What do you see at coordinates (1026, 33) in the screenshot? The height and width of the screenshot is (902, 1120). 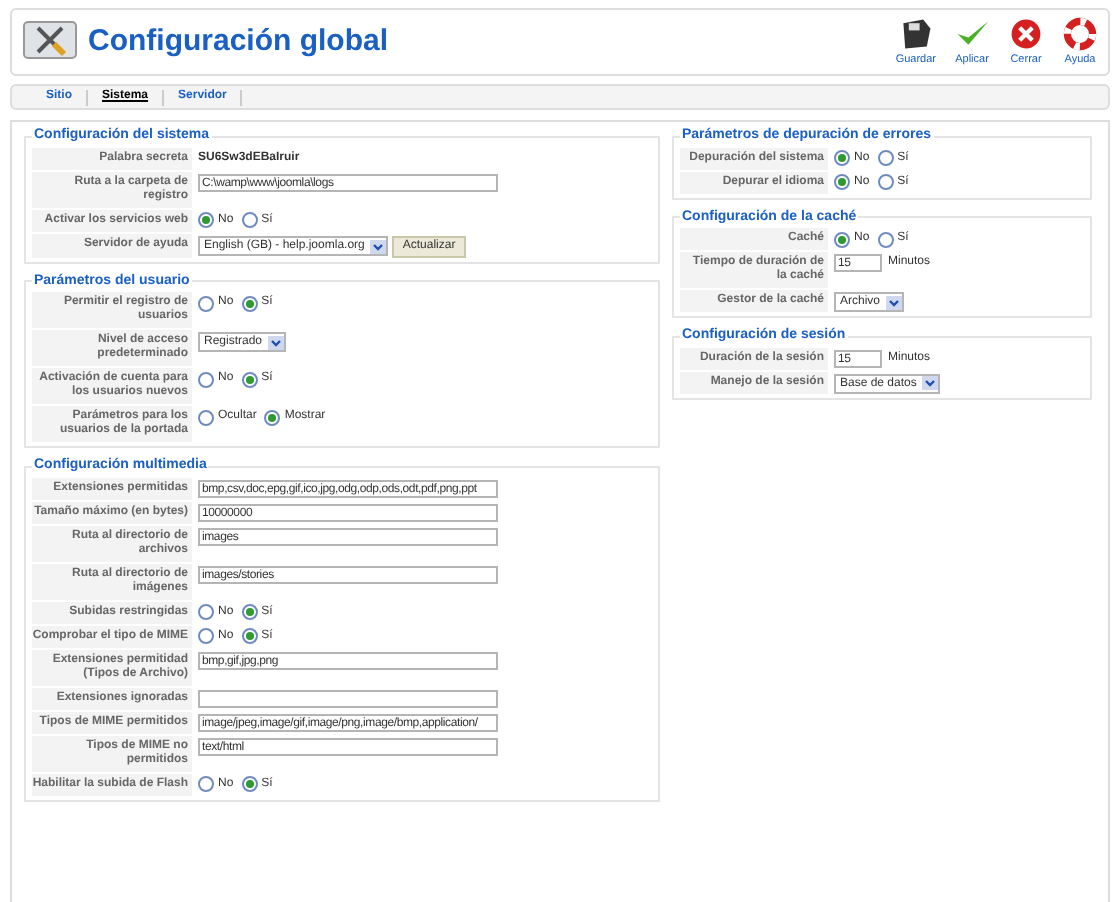 I see `close-icon` at bounding box center [1026, 33].